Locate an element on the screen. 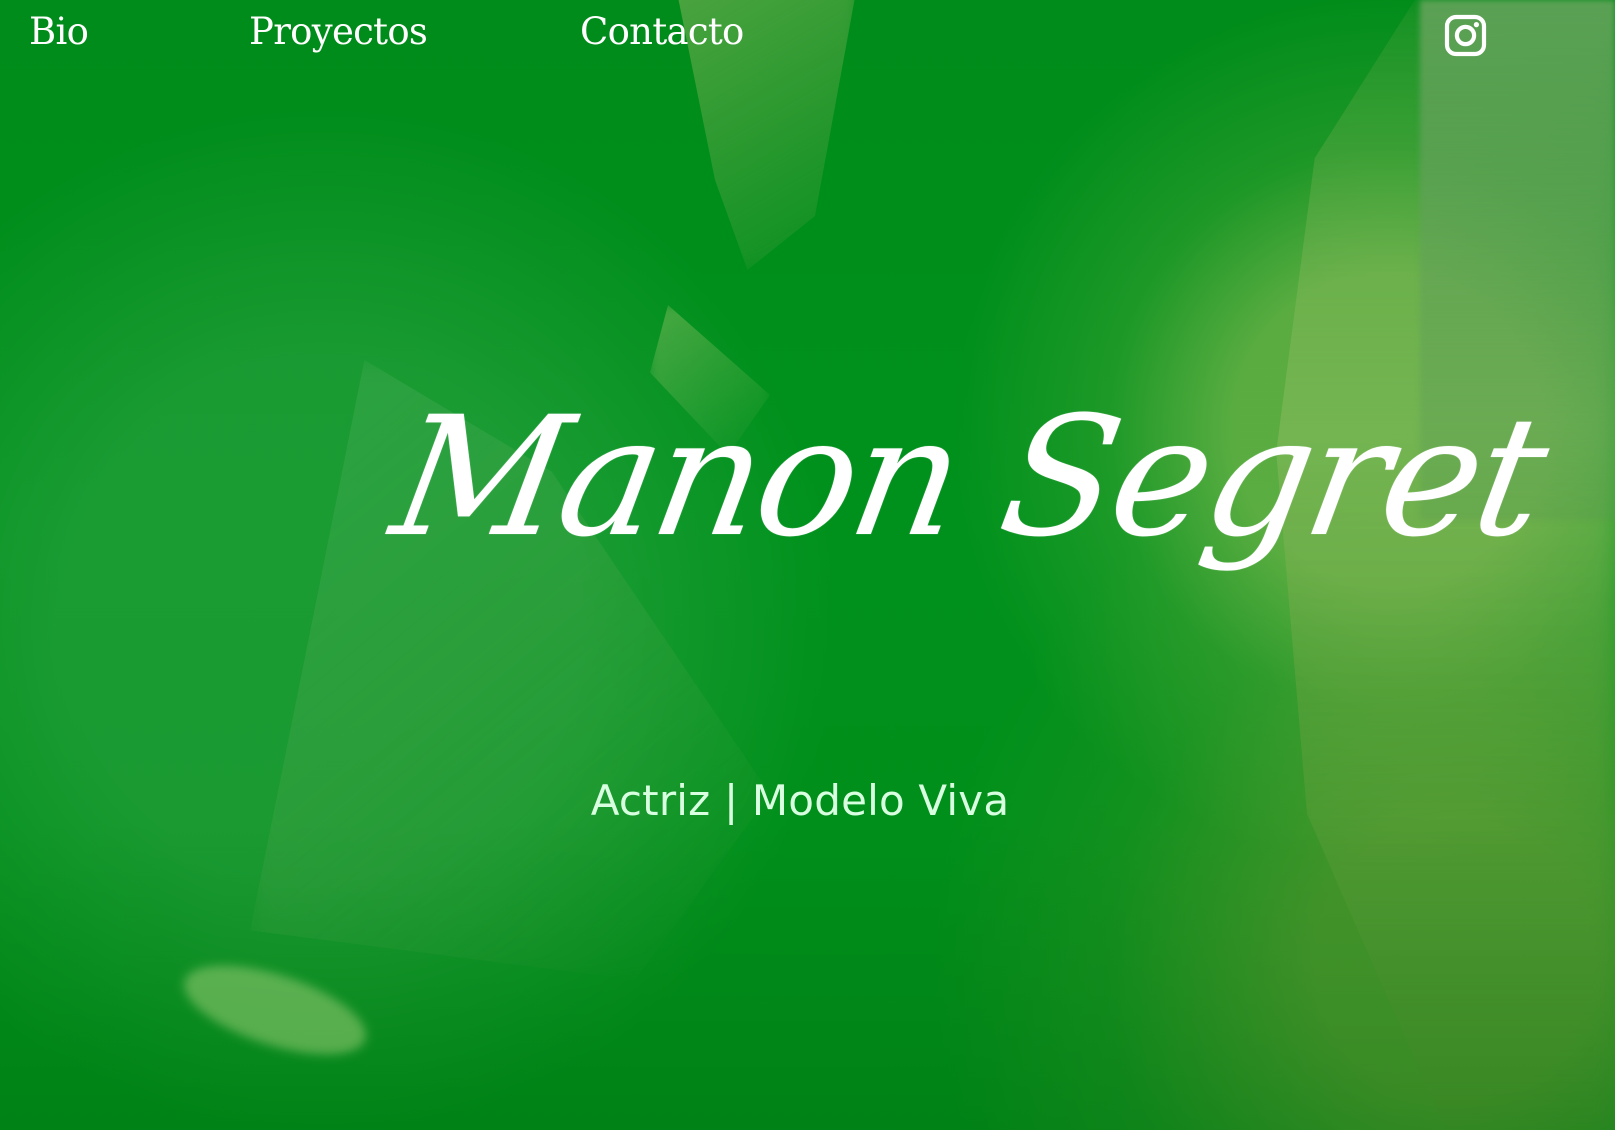 This screenshot has height=1130, width=1615. hero-name: Manon Segret is located at coordinates (969, 477).